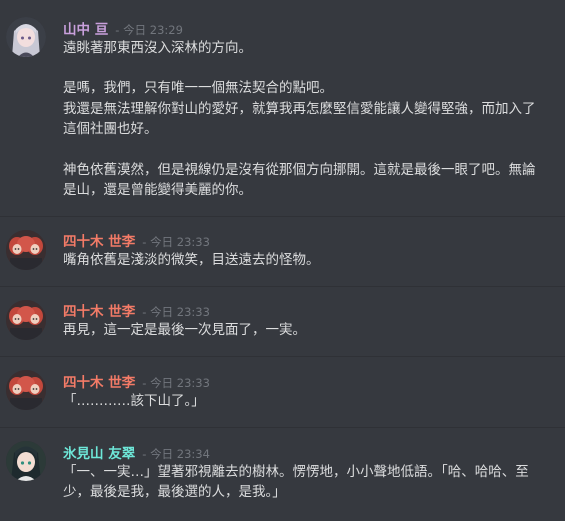 Image resolution: width=565 pixels, height=521 pixels. Describe the element at coordinates (134, 401) in the screenshot. I see `message-line: 「…………該下山了。」` at that location.